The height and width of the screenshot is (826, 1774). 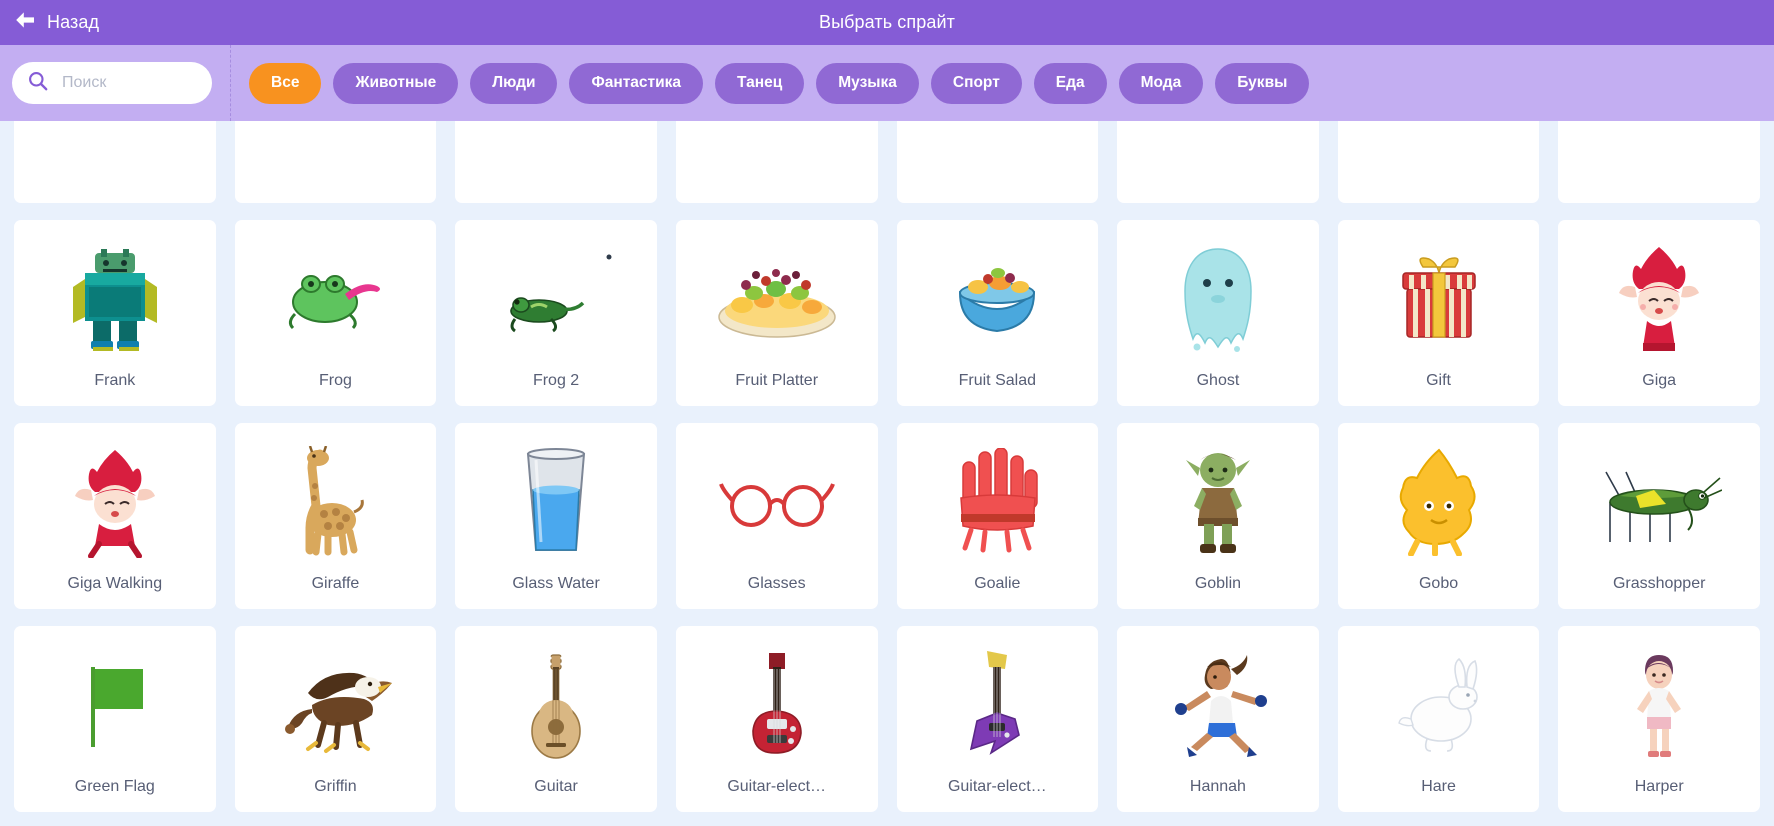 What do you see at coordinates (285, 83) in the screenshot?
I see `tag-all: Все` at bounding box center [285, 83].